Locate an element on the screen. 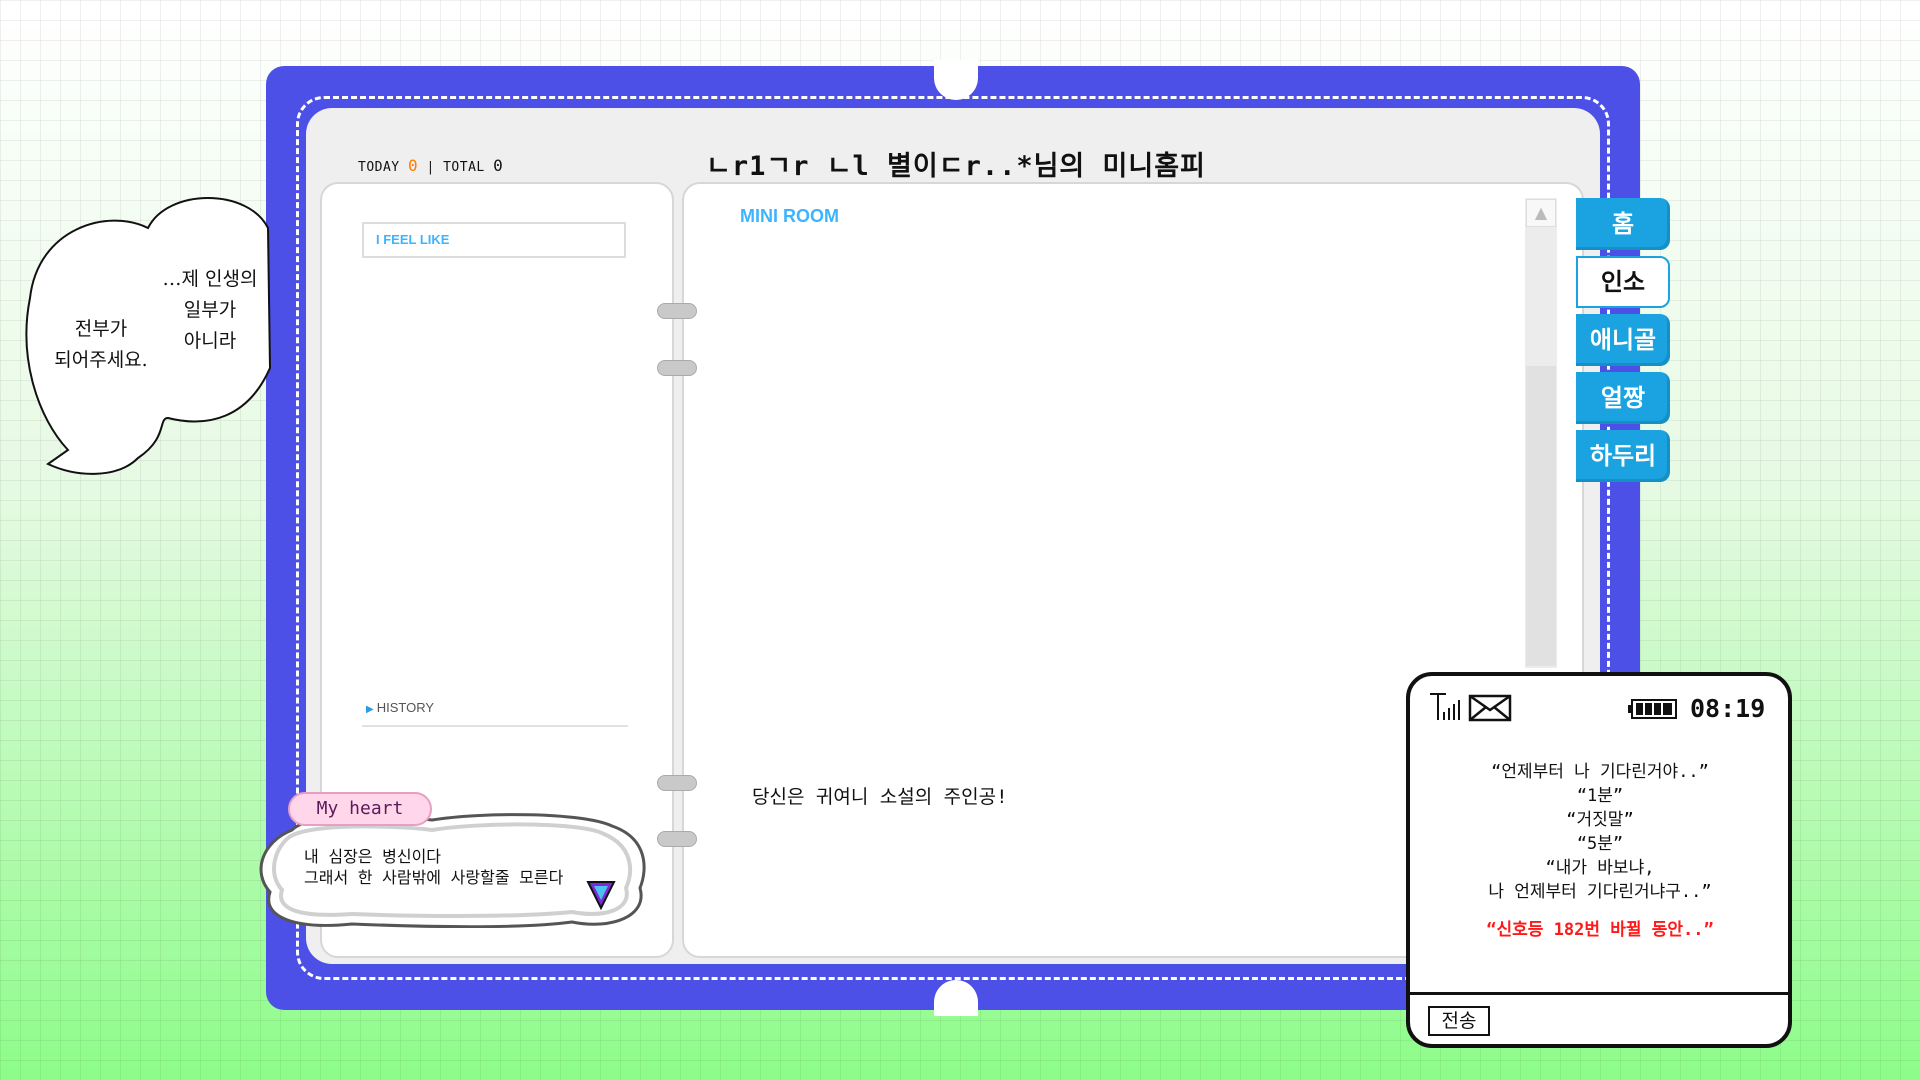 The width and height of the screenshot is (1920, 1080). phone-line: “언제부터 나 기다린거야..” is located at coordinates (1600, 772).